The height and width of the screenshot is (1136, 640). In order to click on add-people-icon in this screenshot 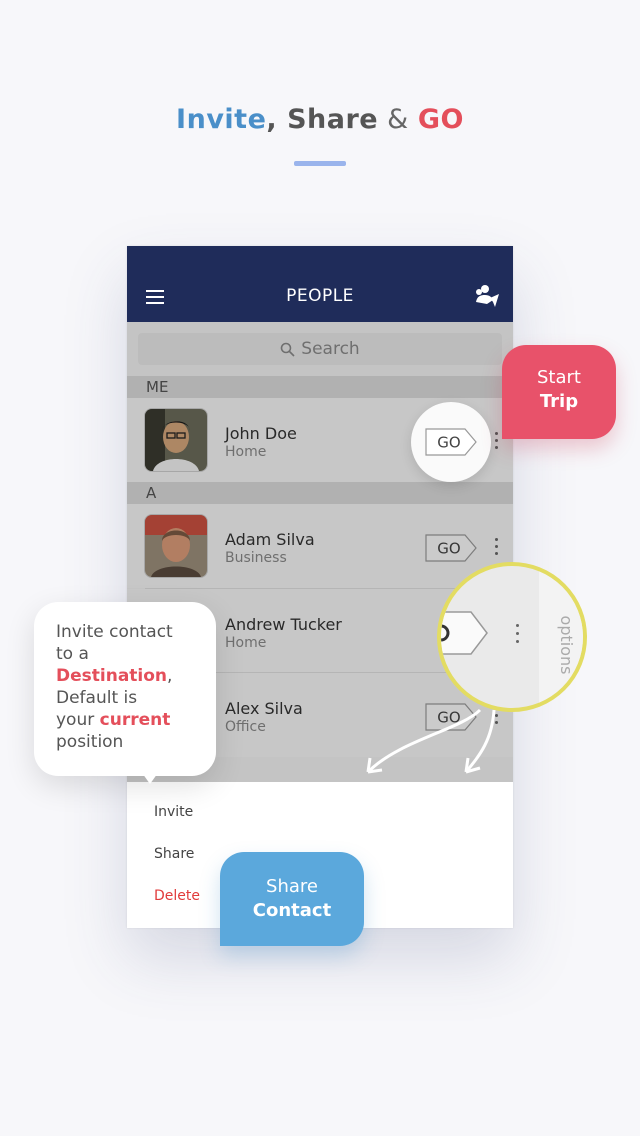, I will do `click(487, 296)`.